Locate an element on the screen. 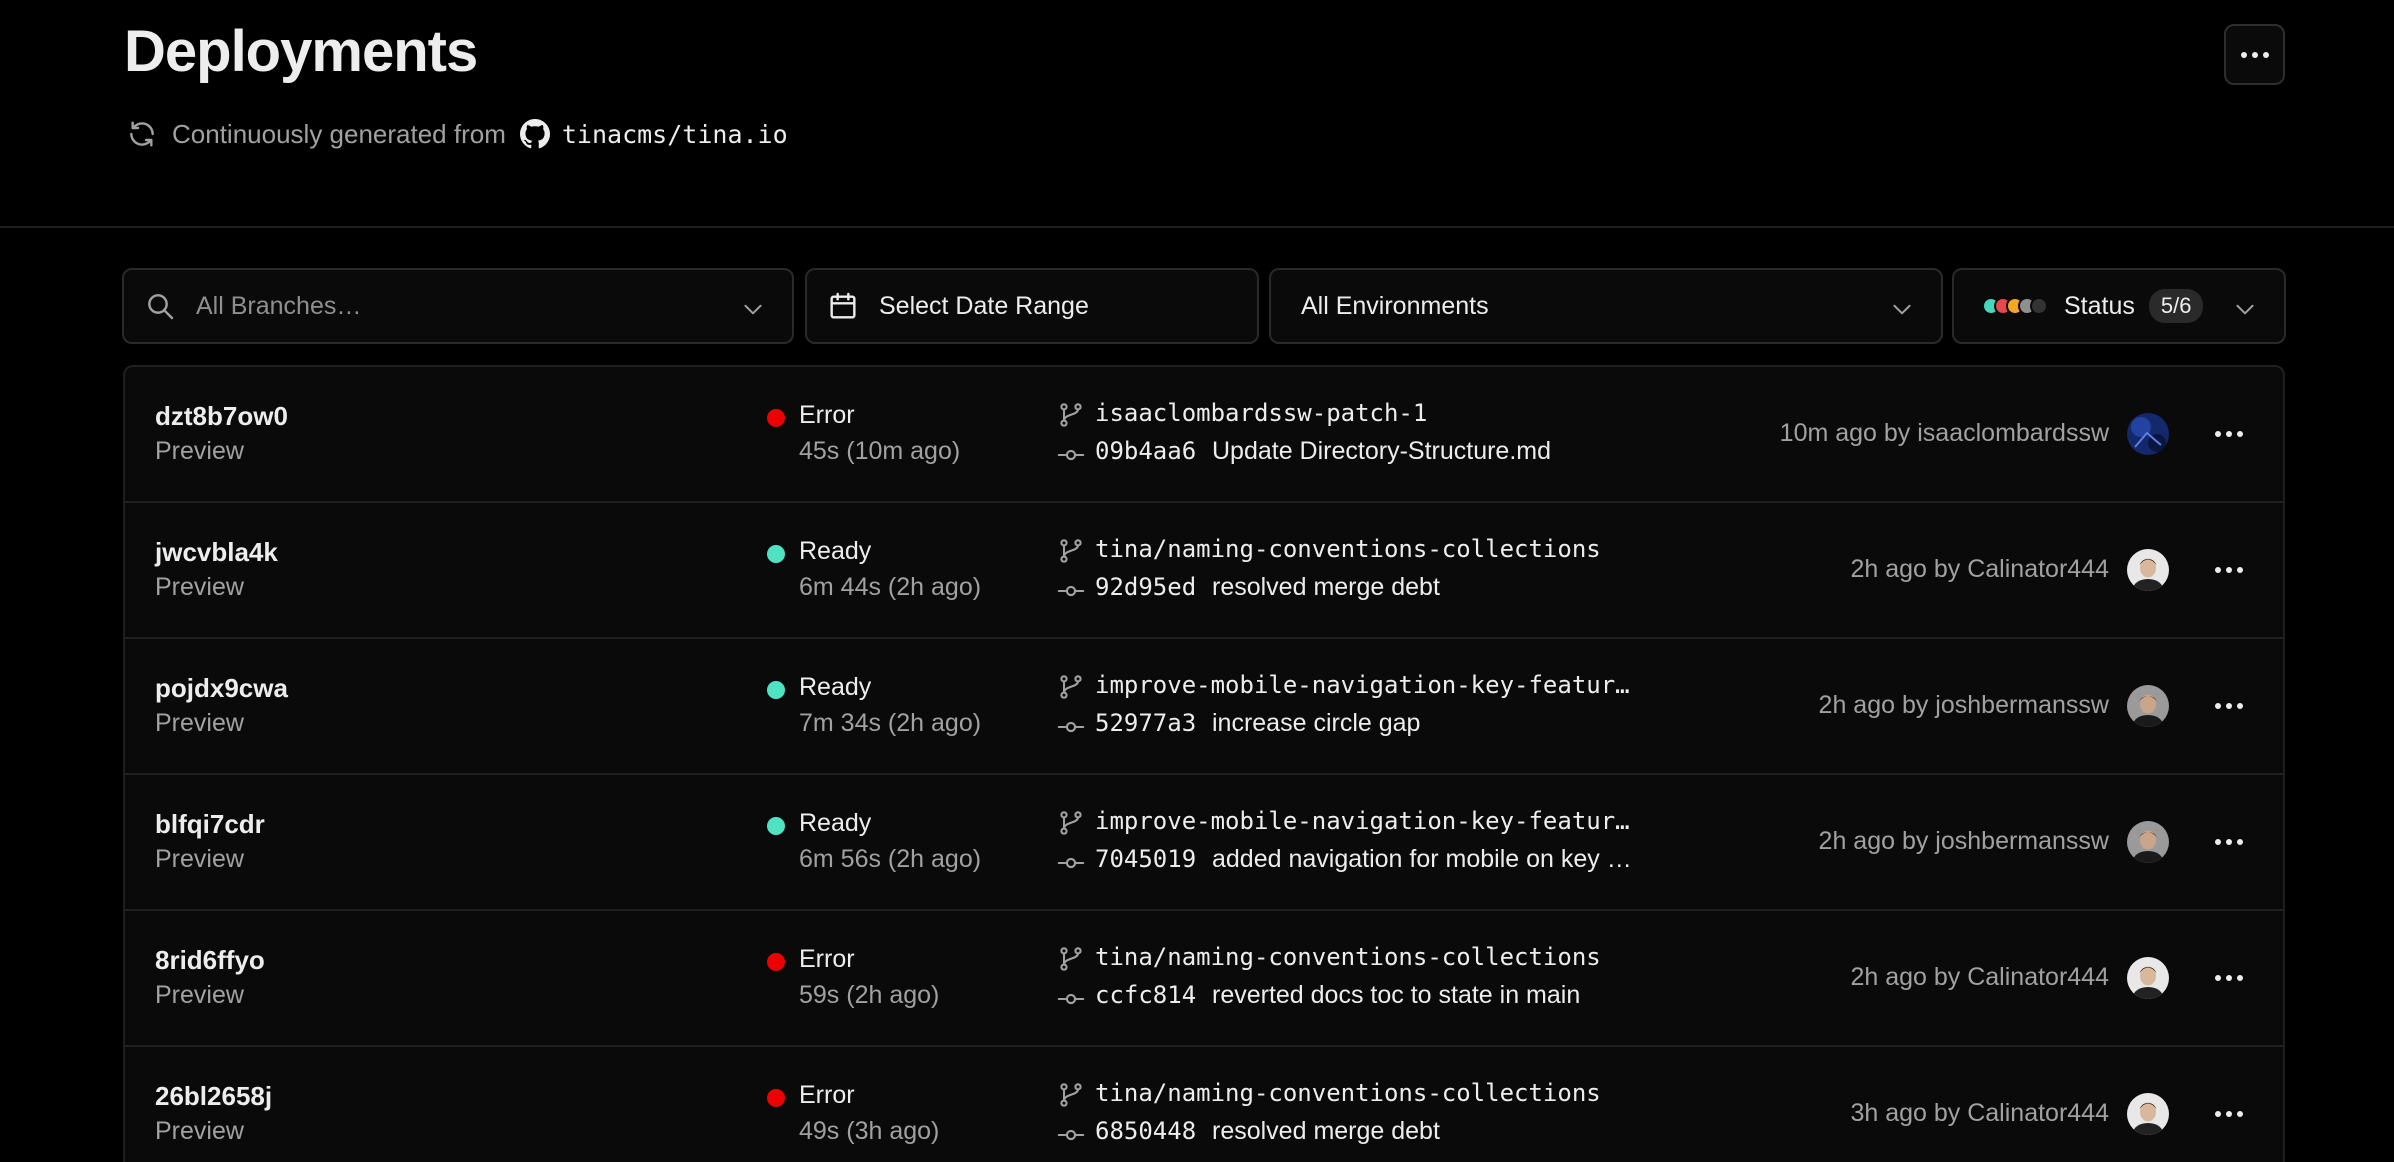 Image resolution: width=2394 pixels, height=1162 pixels. build-duration: 45s (10m ago) is located at coordinates (880, 451).